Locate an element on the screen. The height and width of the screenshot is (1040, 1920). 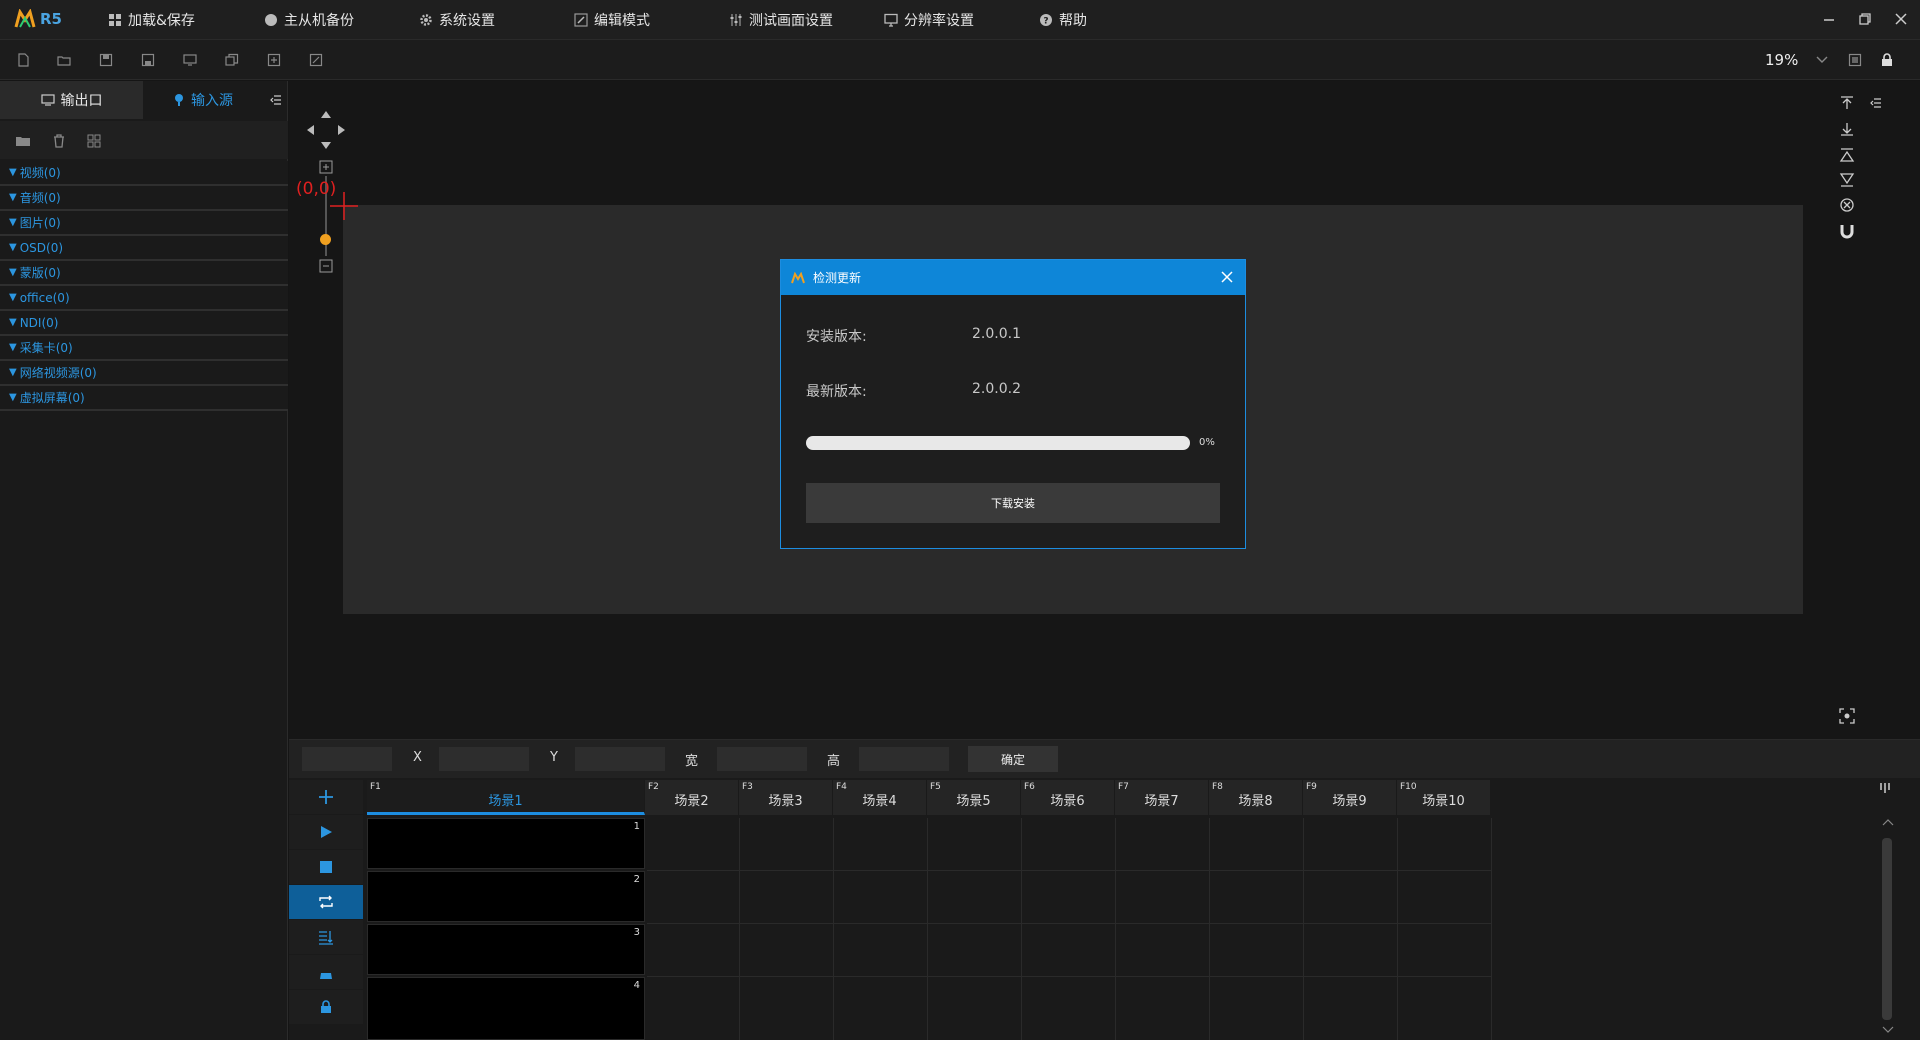
menu-resolution: 分辨率设置 is located at coordinates (929, 20).